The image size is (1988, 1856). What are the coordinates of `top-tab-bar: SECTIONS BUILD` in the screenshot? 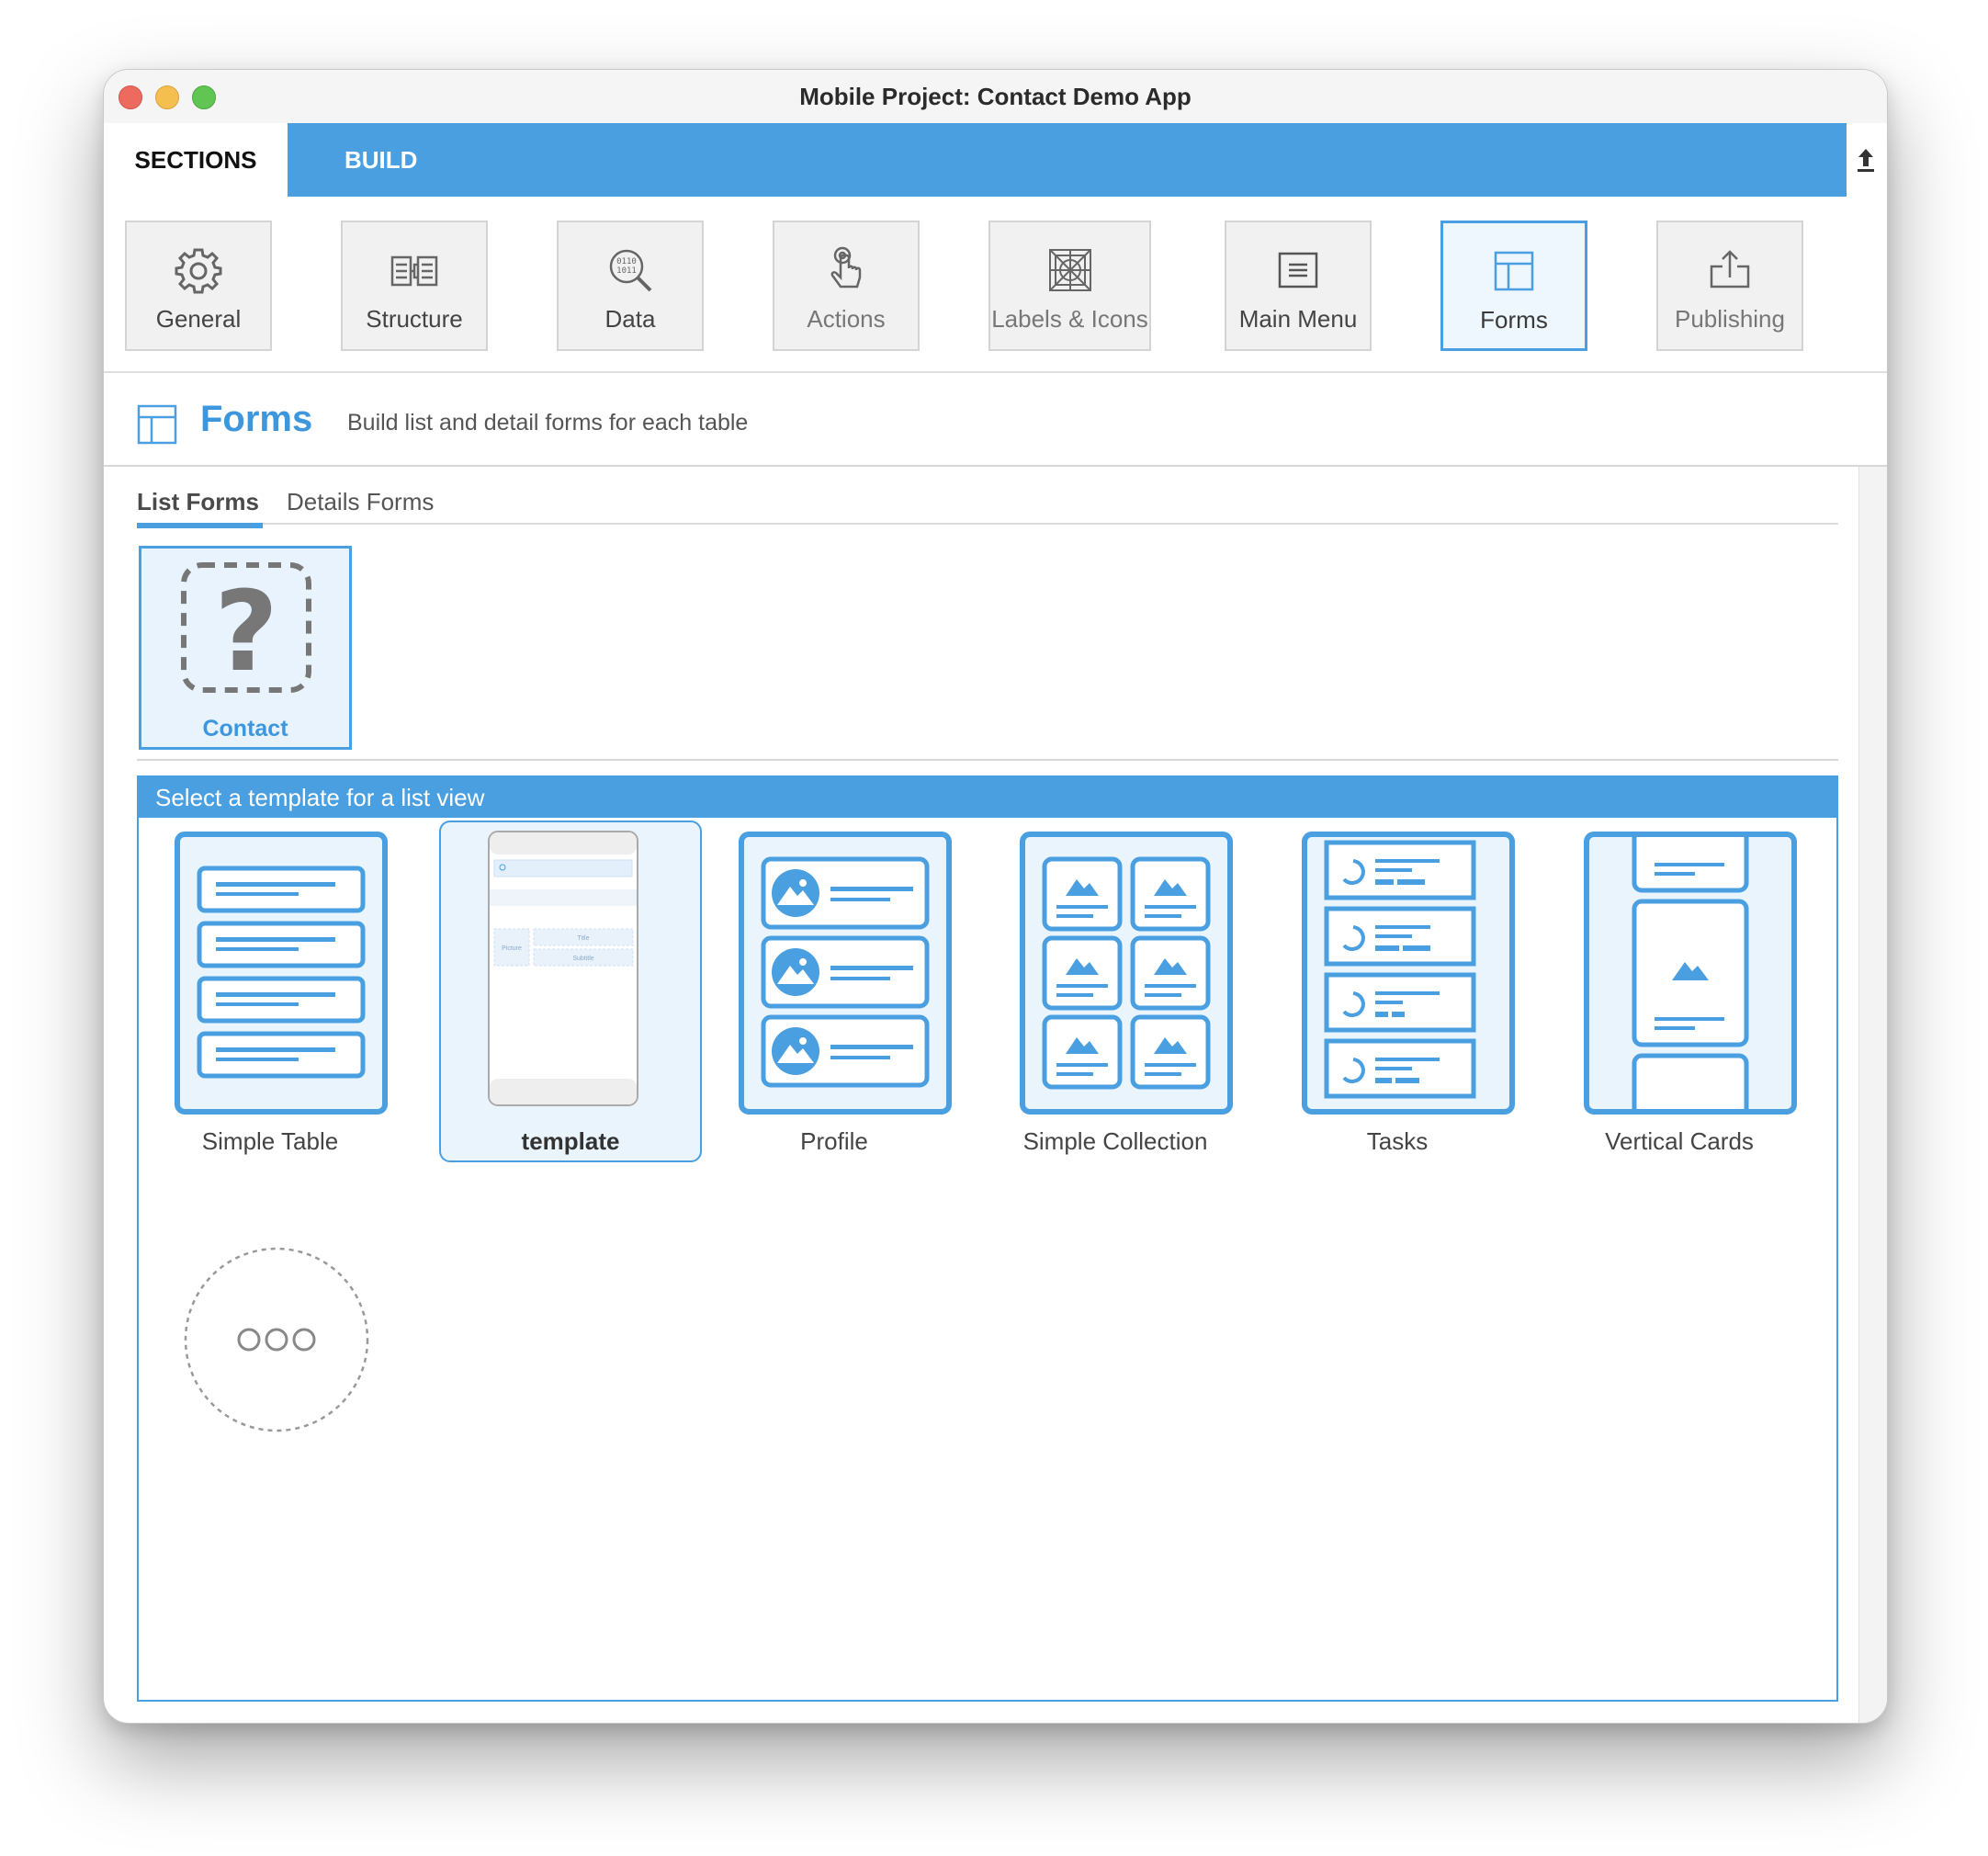 It's located at (995, 160).